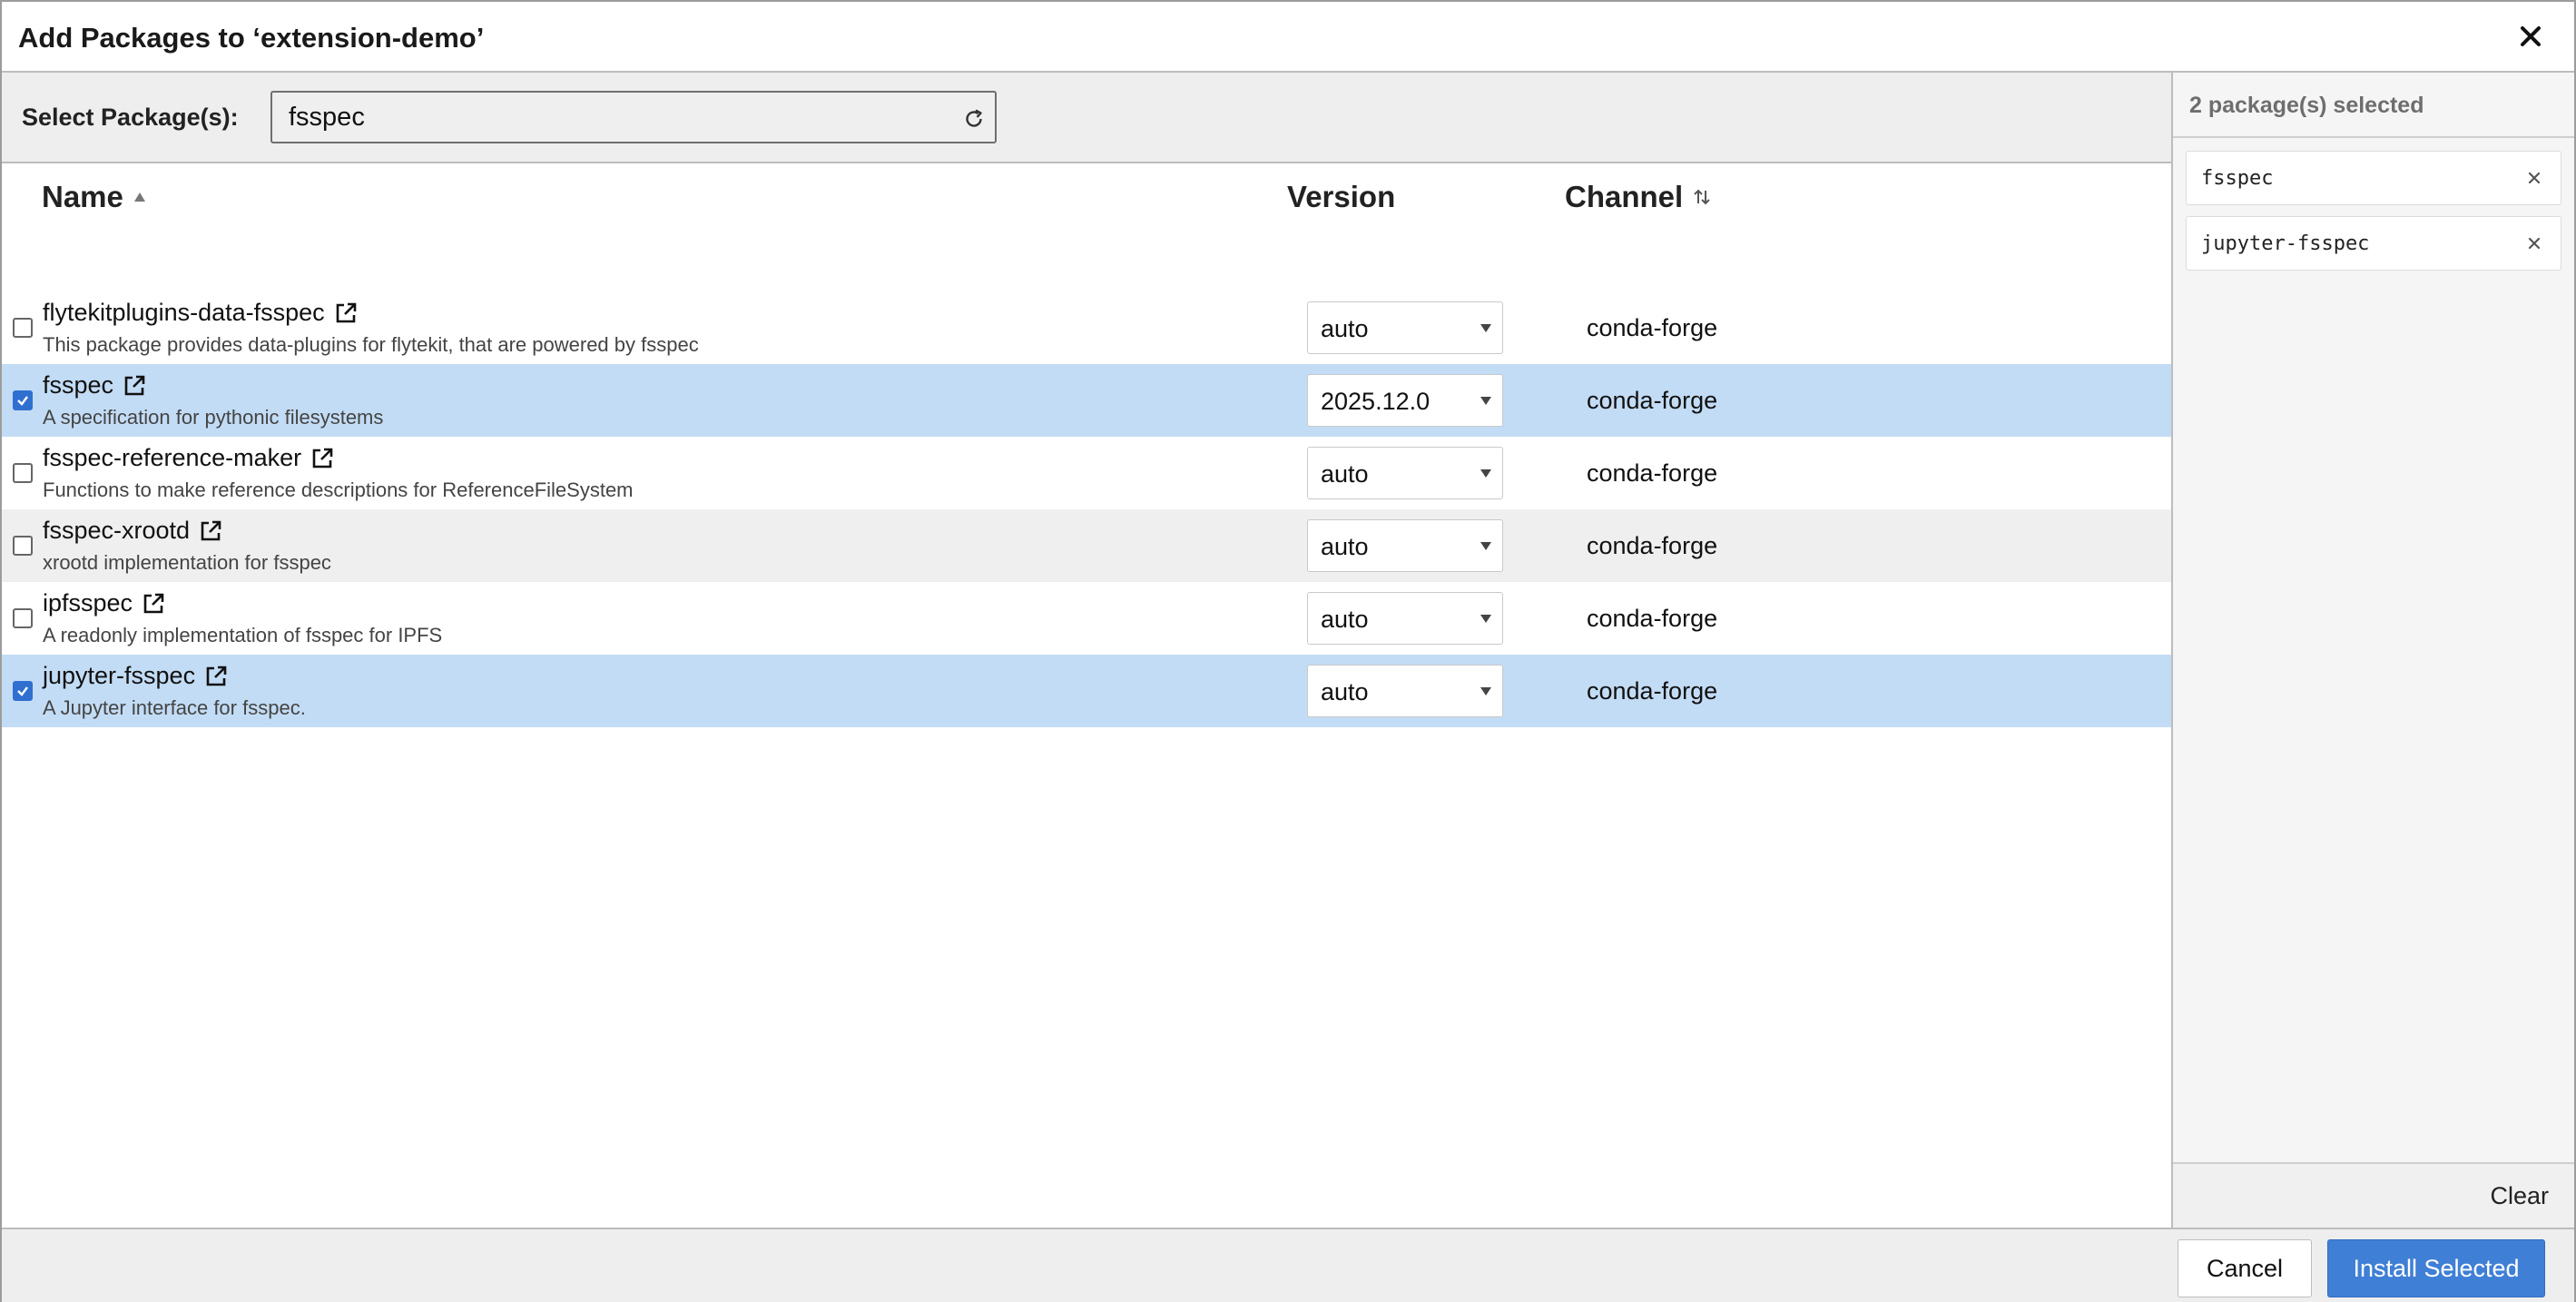  What do you see at coordinates (133, 531) in the screenshot?
I see `package-name: fsspec-xrootd` at bounding box center [133, 531].